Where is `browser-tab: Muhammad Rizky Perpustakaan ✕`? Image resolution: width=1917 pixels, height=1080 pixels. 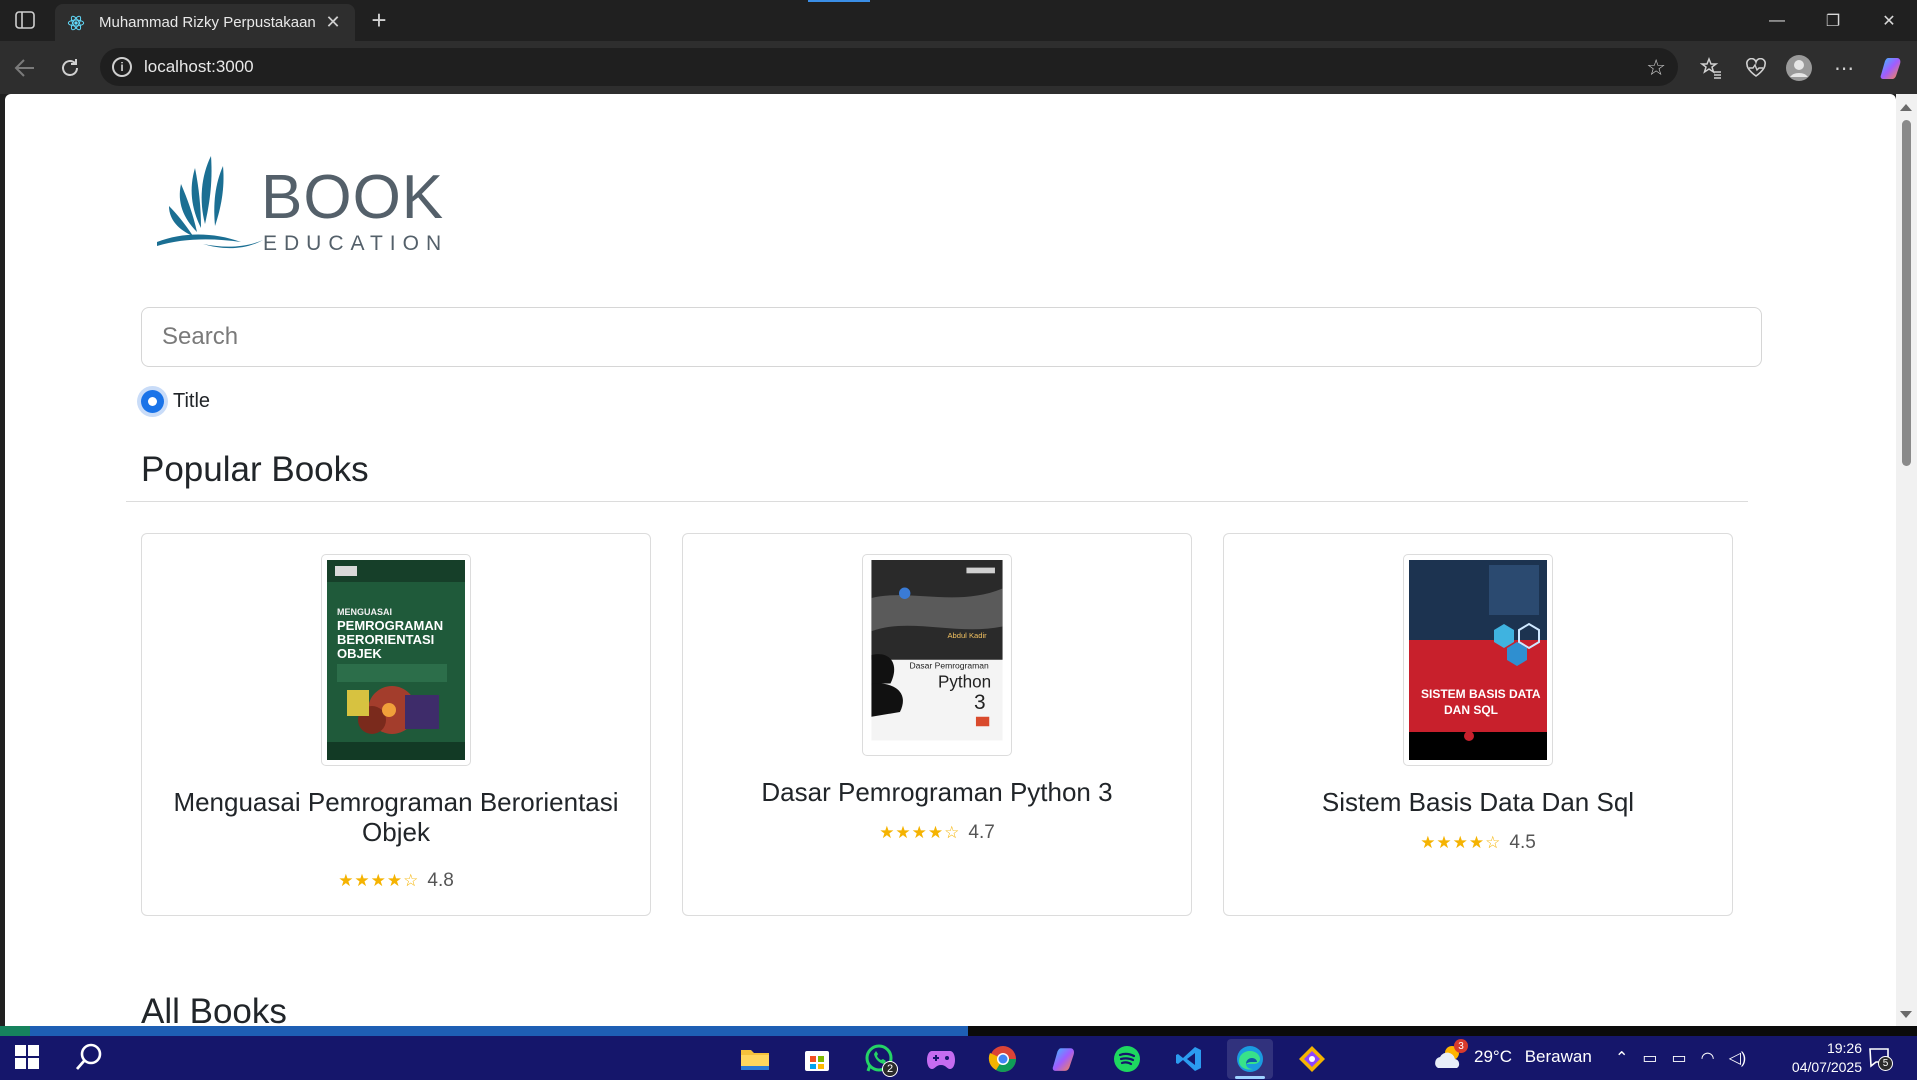 browser-tab: Muhammad Rizky Perpustakaan ✕ is located at coordinates (205, 22).